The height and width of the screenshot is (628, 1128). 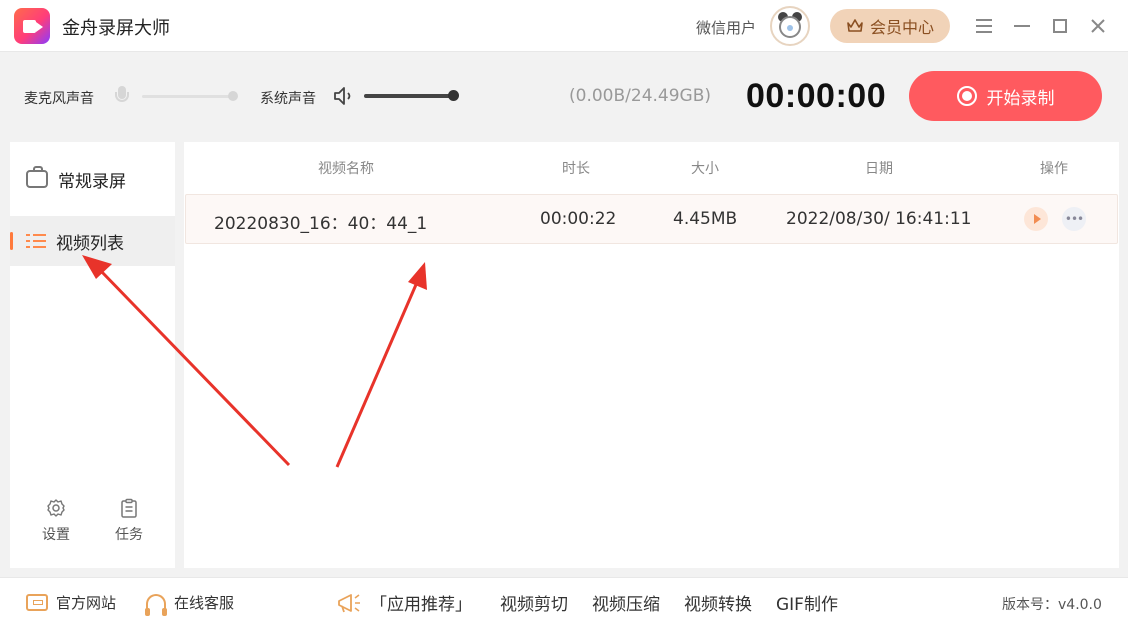 I want to click on mic-volume-label: 麦克风声音, so click(x=59, y=99).